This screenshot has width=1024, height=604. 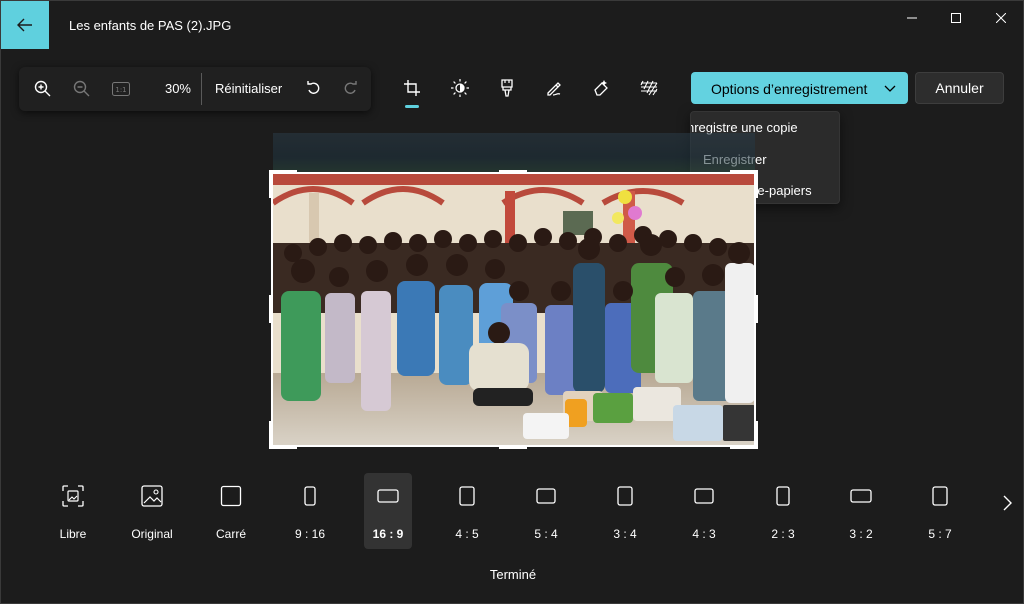 I want to click on ratio-label: 16 : 9, so click(x=388, y=534).